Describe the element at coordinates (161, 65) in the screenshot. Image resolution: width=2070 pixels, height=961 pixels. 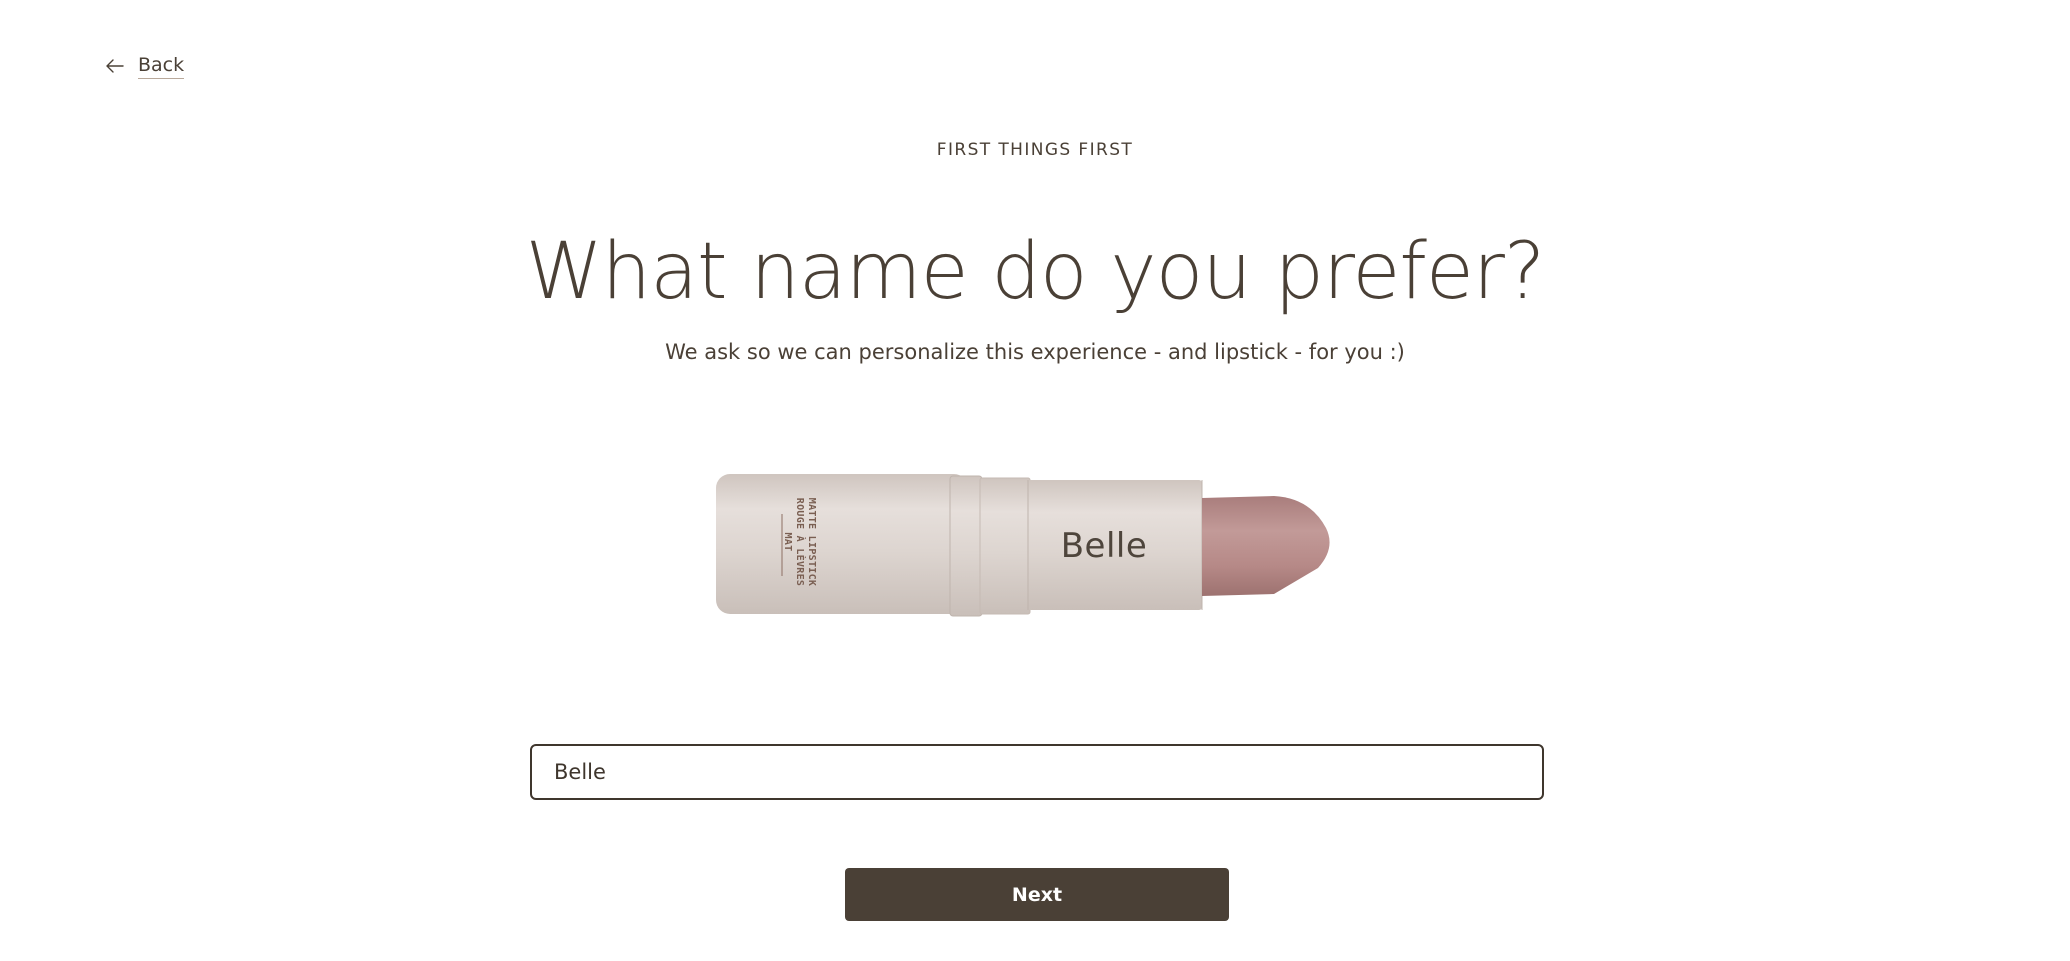
I see `back-label: Back` at that location.